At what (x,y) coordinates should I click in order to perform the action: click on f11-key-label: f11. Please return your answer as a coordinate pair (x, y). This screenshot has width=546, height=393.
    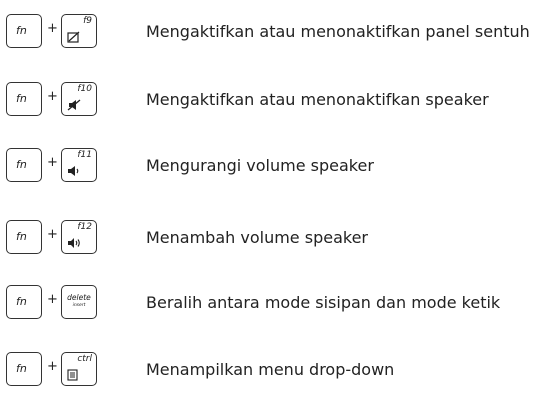
    Looking at the image, I should click on (84, 155).